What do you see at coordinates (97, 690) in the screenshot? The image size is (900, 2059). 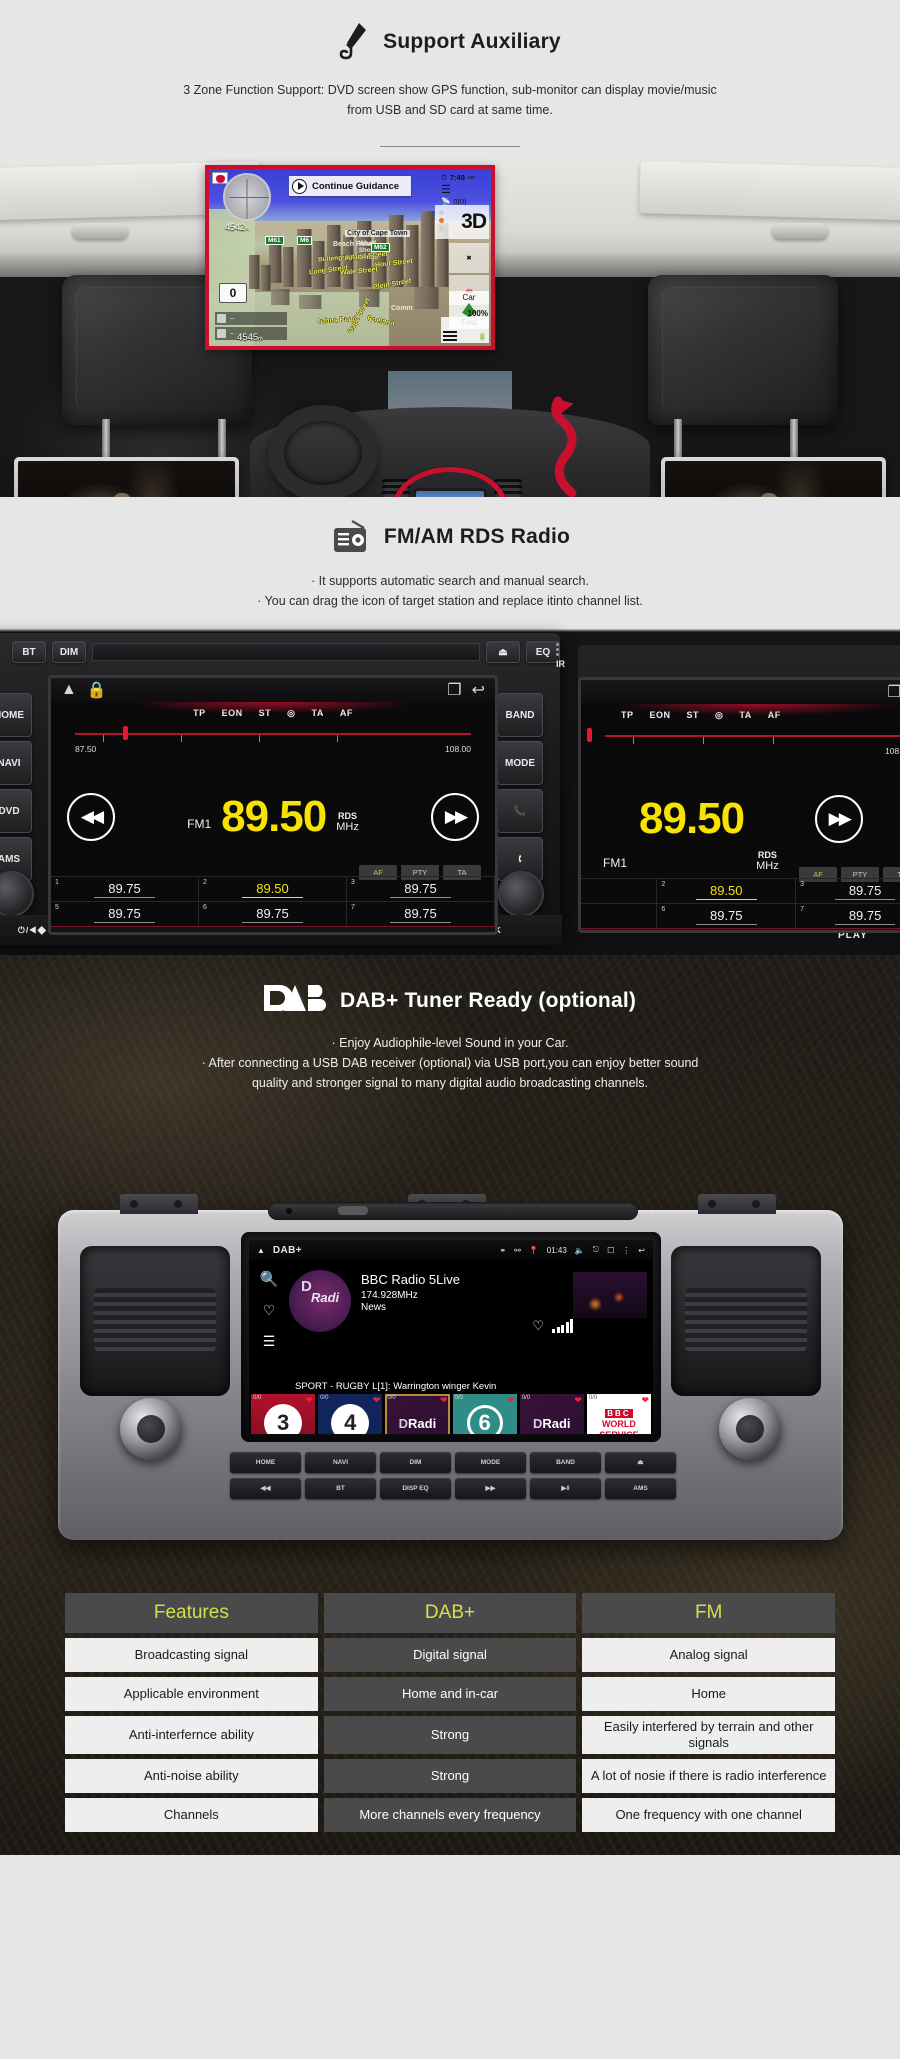 I see `lock-icon: 🔒` at bounding box center [97, 690].